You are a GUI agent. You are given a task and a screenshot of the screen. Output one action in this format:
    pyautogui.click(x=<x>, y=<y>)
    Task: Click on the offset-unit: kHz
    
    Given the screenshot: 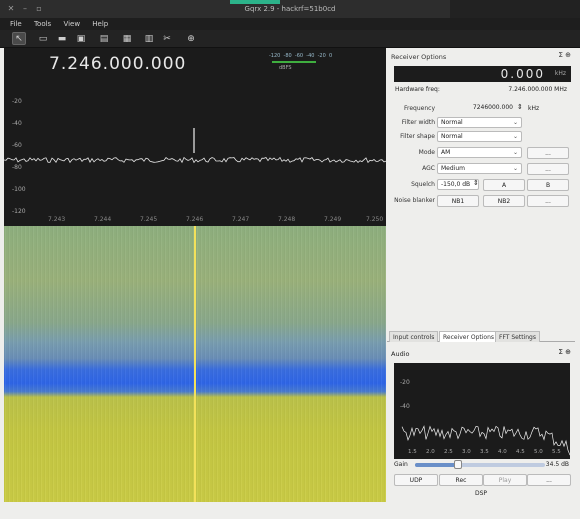 What is the action you would take?
    pyautogui.click(x=560, y=73)
    